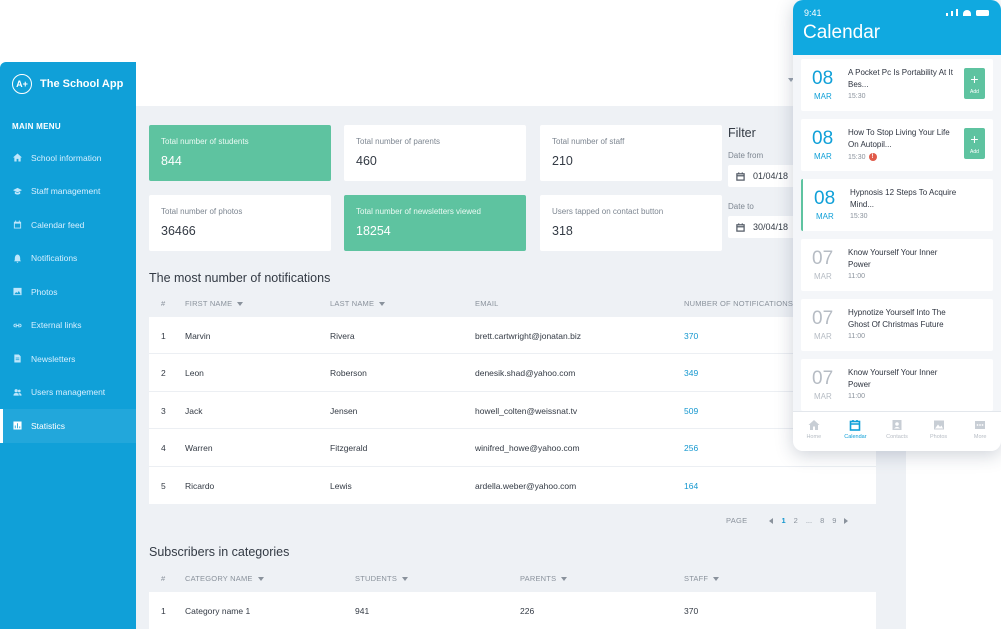 This screenshot has height=629, width=1001. I want to click on cell-email: brett.cartwright@jonatan.biz, so click(528, 336).